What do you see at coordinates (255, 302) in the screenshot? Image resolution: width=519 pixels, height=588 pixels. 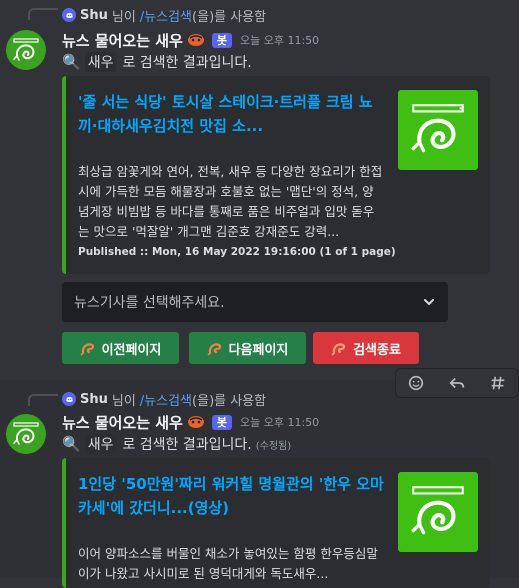 I see `news-select-dropdown: 뉴스기사를 선택해주세요.` at bounding box center [255, 302].